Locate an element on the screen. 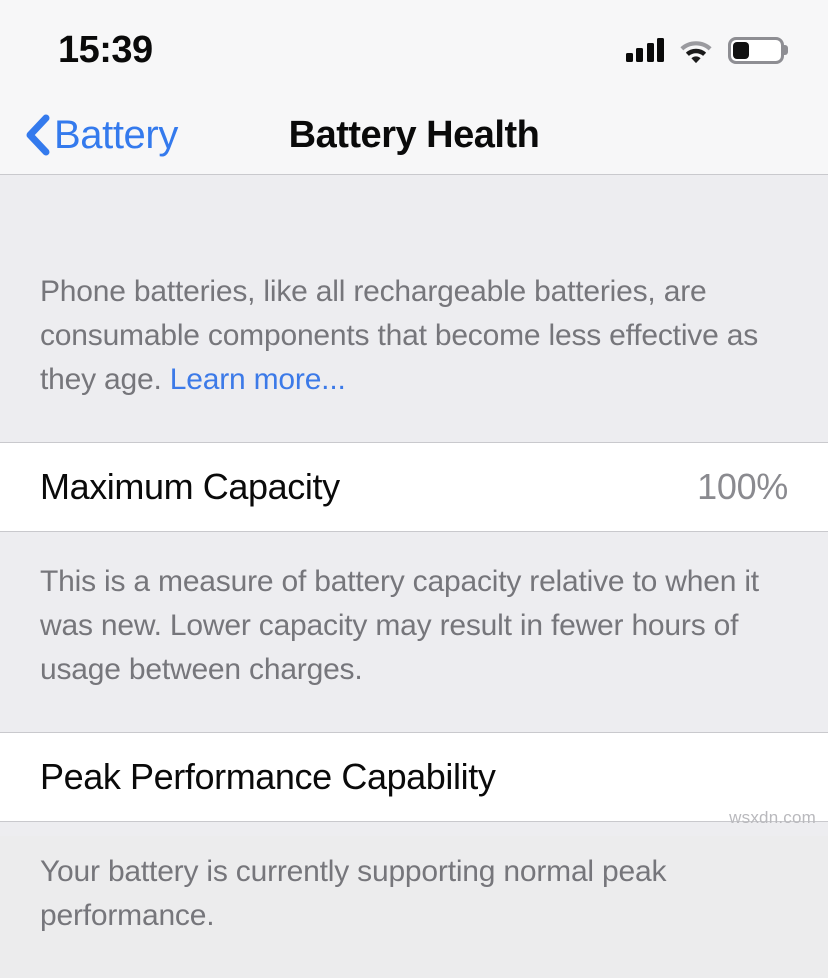  page-title: Battery Health is located at coordinates (414, 134).